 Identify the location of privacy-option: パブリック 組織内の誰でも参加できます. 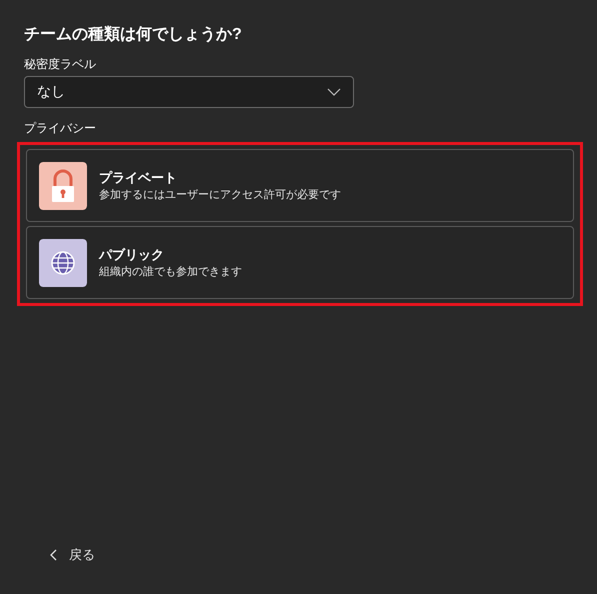
(300, 262).